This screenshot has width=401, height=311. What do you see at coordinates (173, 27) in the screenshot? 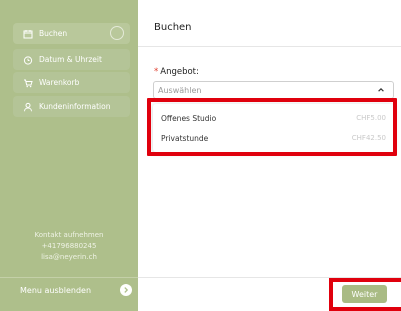
I see `page-title: Buchen` at bounding box center [173, 27].